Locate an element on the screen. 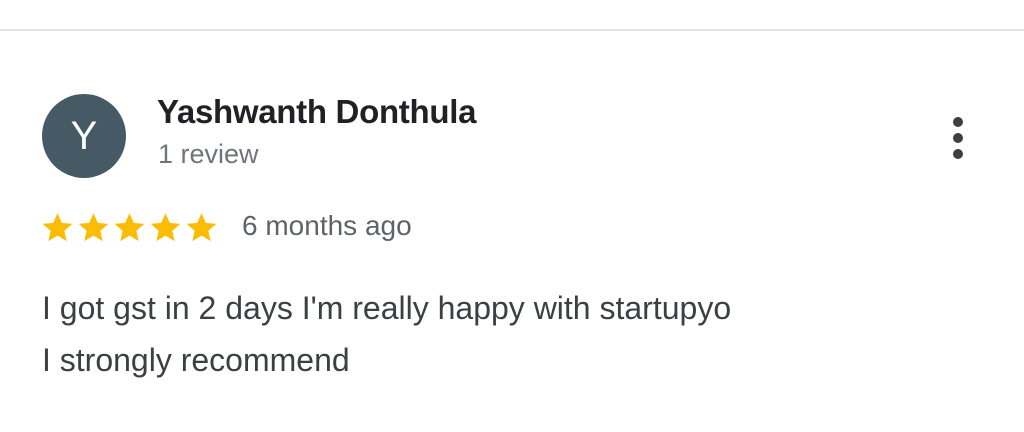 The image size is (1024, 432). avatar-letter: Y is located at coordinates (84, 135).